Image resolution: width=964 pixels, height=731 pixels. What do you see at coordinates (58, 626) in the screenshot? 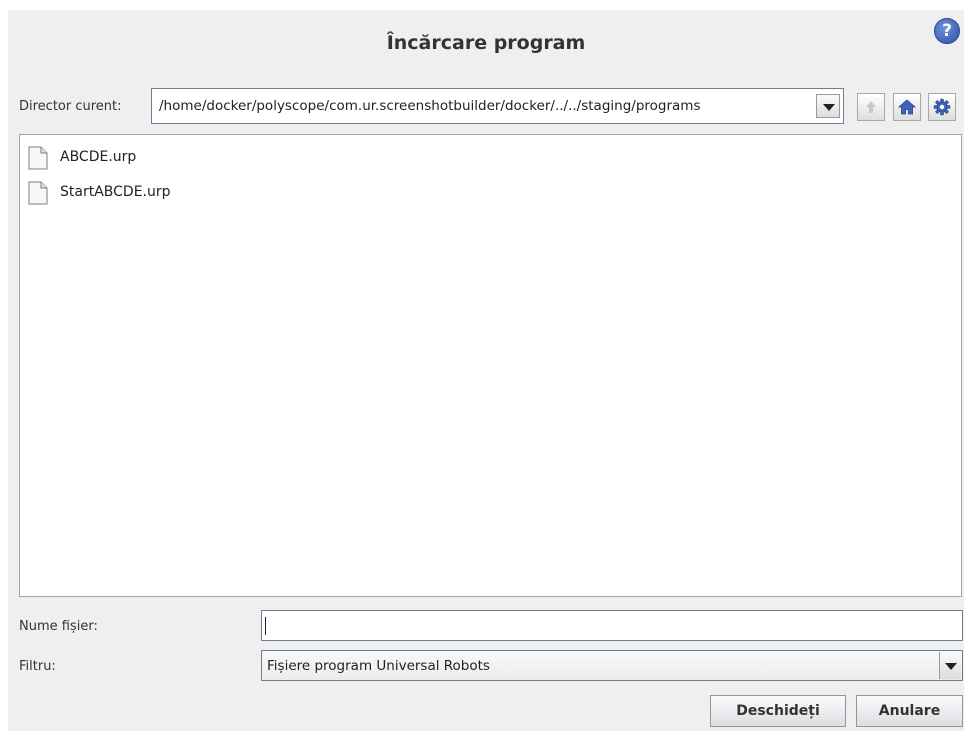
I see `file-name-label: Nume fișier:` at bounding box center [58, 626].